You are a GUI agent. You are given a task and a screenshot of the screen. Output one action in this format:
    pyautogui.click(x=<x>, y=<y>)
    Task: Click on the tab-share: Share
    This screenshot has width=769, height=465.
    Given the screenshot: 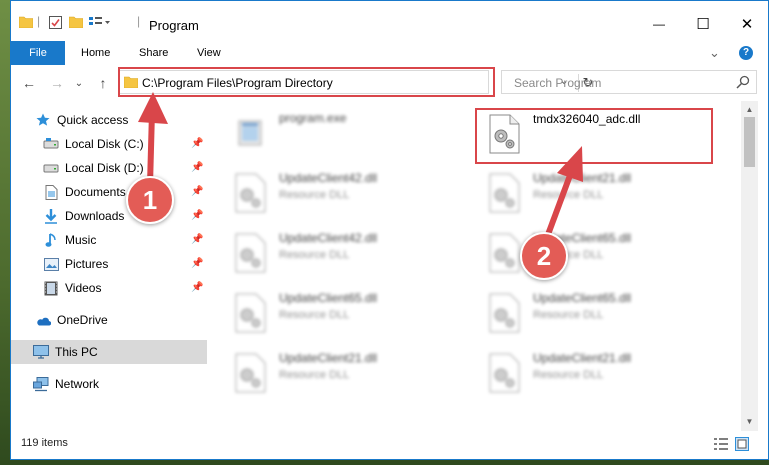 What is the action you would take?
    pyautogui.click(x=153, y=53)
    